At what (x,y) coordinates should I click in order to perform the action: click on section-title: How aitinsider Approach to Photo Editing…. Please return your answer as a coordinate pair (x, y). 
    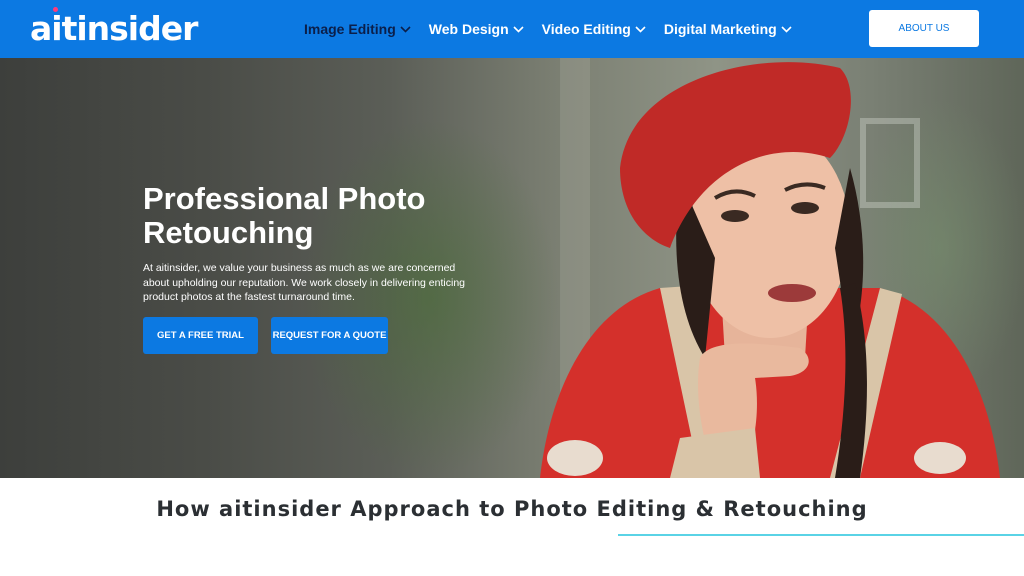
    Looking at the image, I should click on (512, 509).